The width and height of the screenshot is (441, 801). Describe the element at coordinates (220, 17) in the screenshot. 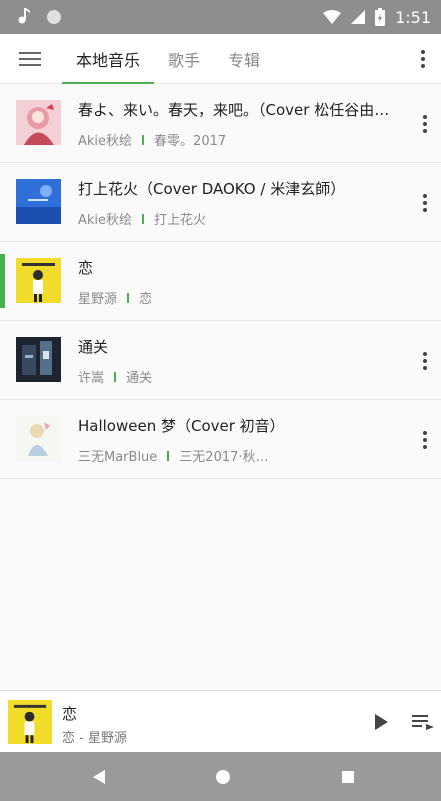

I see `status-bar: 1:51` at that location.